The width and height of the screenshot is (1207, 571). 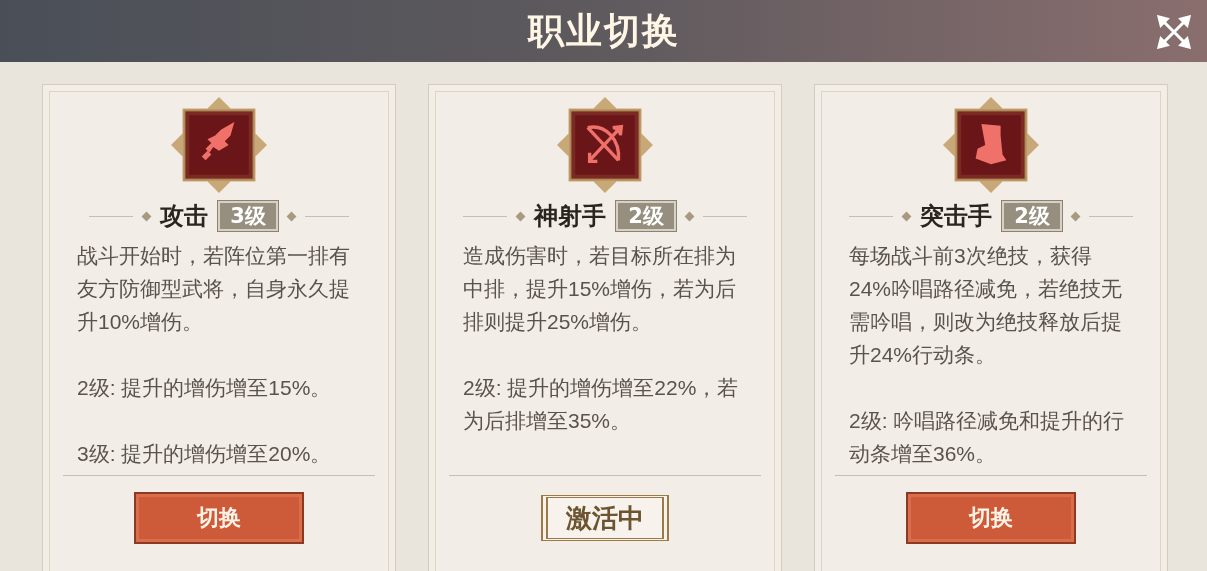 What do you see at coordinates (987, 437) in the screenshot?
I see `description-text: 2级: 吟唱路径减免和提升的行动条增至36%。` at bounding box center [987, 437].